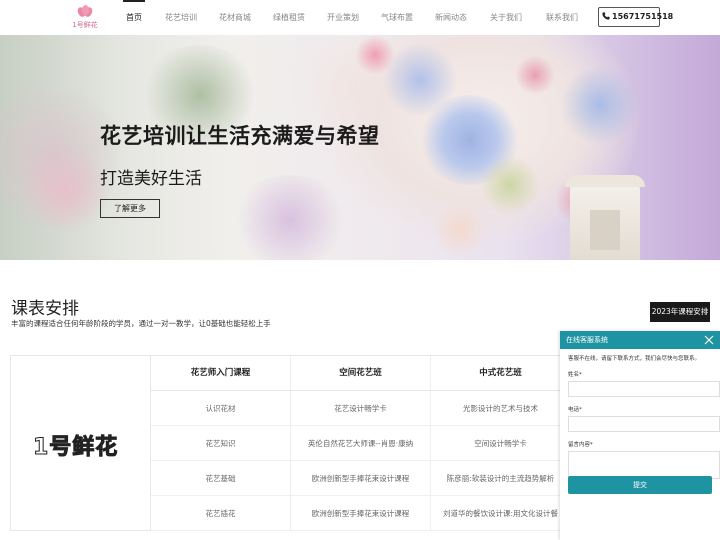  I want to click on phone-box: 15671751518, so click(635, 17).